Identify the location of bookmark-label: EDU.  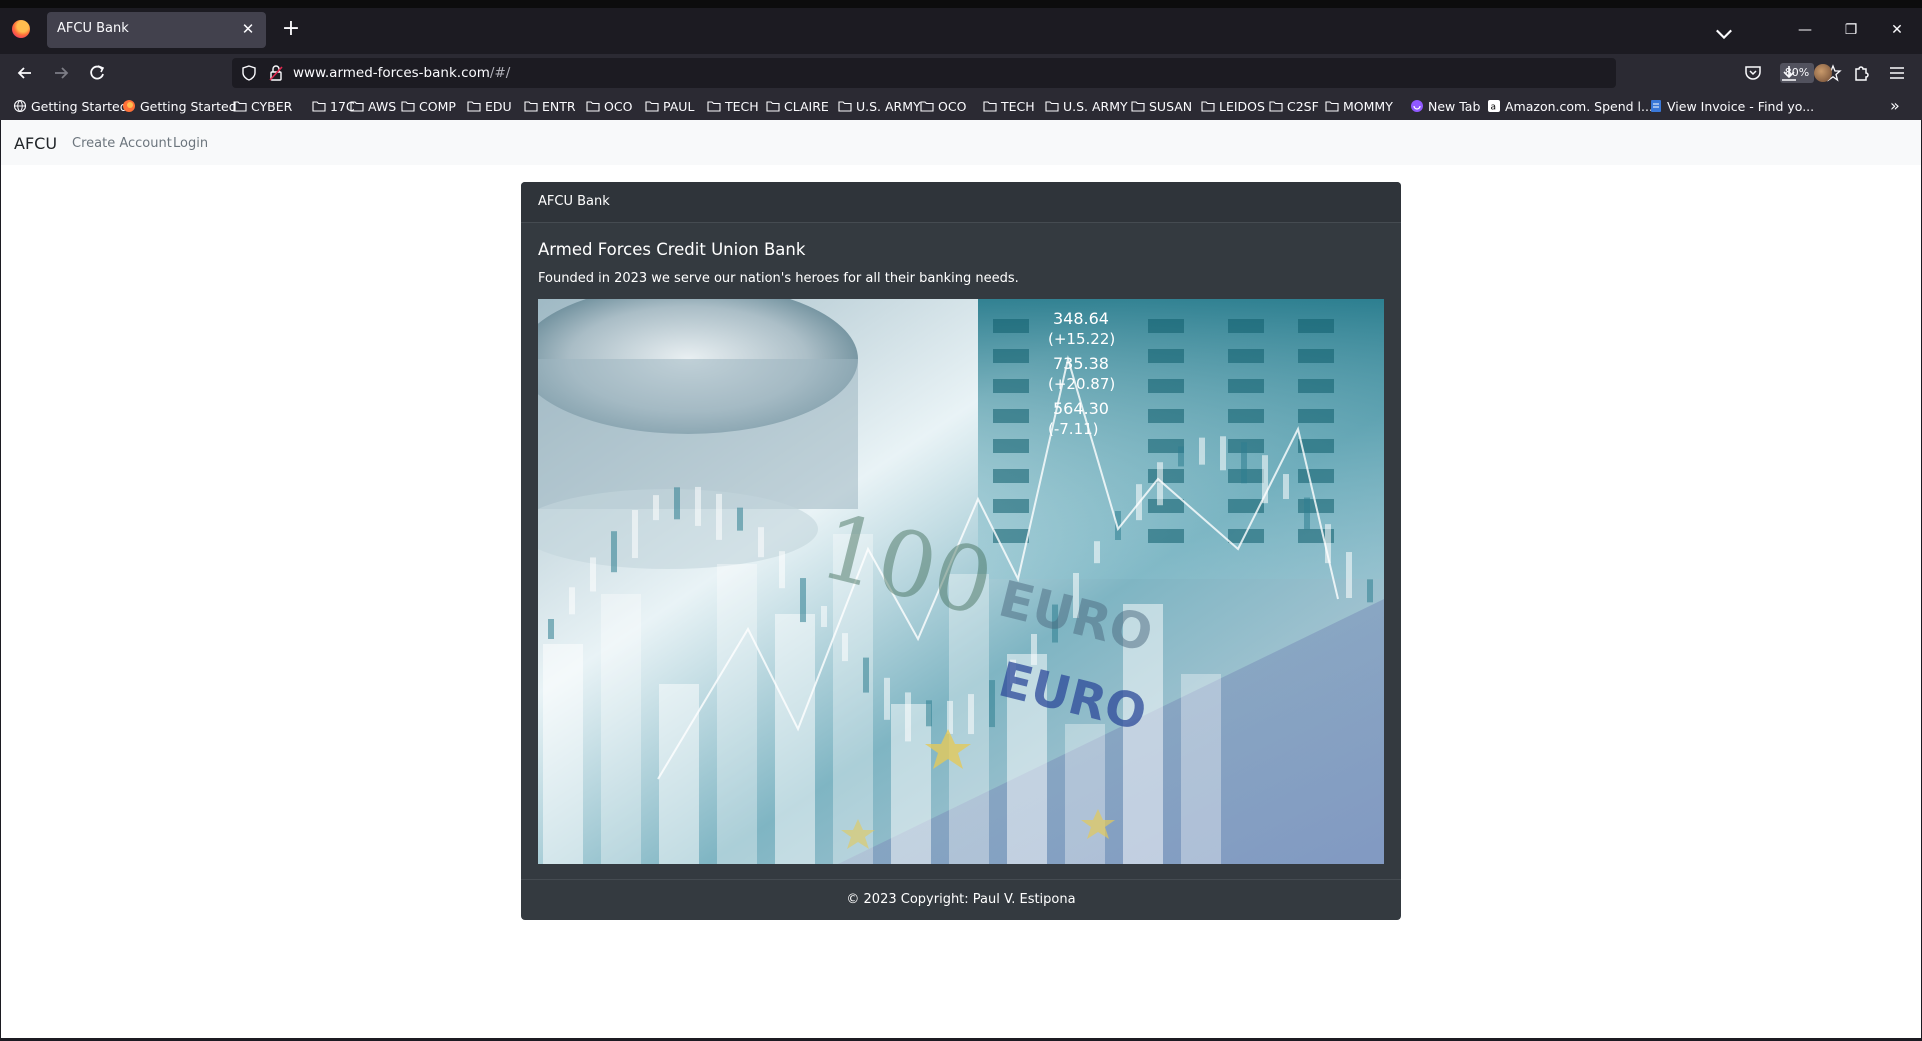
(498, 106).